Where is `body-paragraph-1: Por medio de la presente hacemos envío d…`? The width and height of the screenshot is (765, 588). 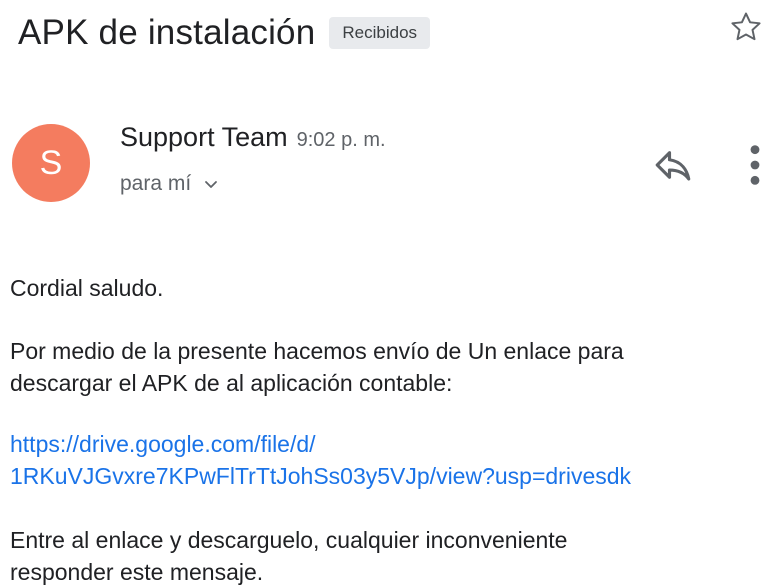
body-paragraph-1: Por medio de la presente hacemos envío d… is located at coordinates (382, 367).